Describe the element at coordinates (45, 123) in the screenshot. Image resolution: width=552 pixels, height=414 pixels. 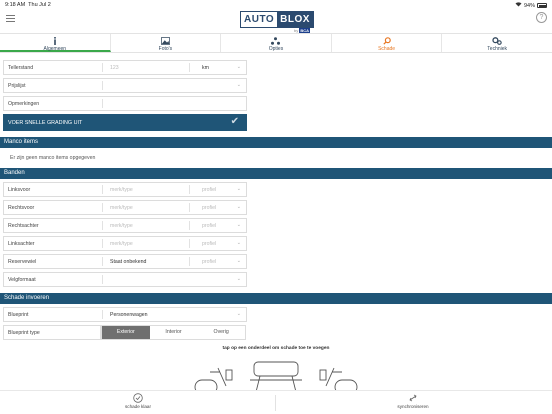
I see `grading-button-label: VOER SNELLE GRADING UIT` at that location.